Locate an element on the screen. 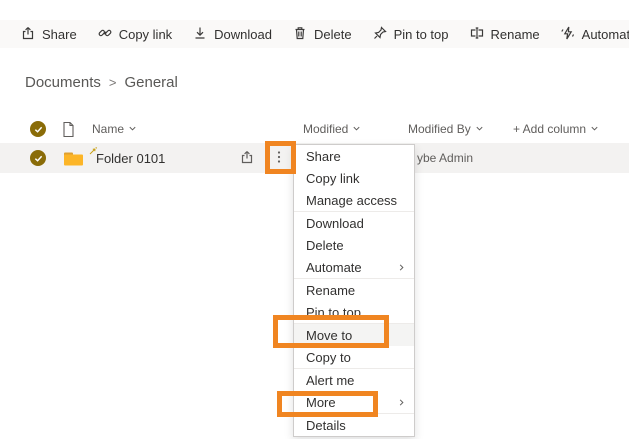  column-header-modified-by: Modified By is located at coordinates (446, 129).